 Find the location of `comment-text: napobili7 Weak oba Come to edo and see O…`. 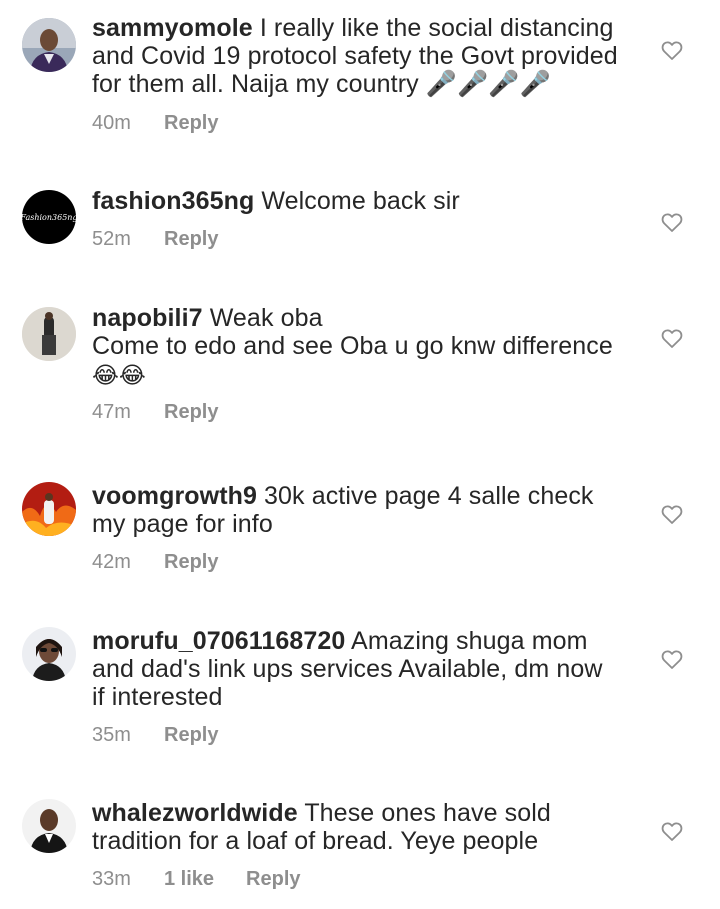

comment-text: napobili7 Weak oba Come to edo and see O… is located at coordinates (362, 332).